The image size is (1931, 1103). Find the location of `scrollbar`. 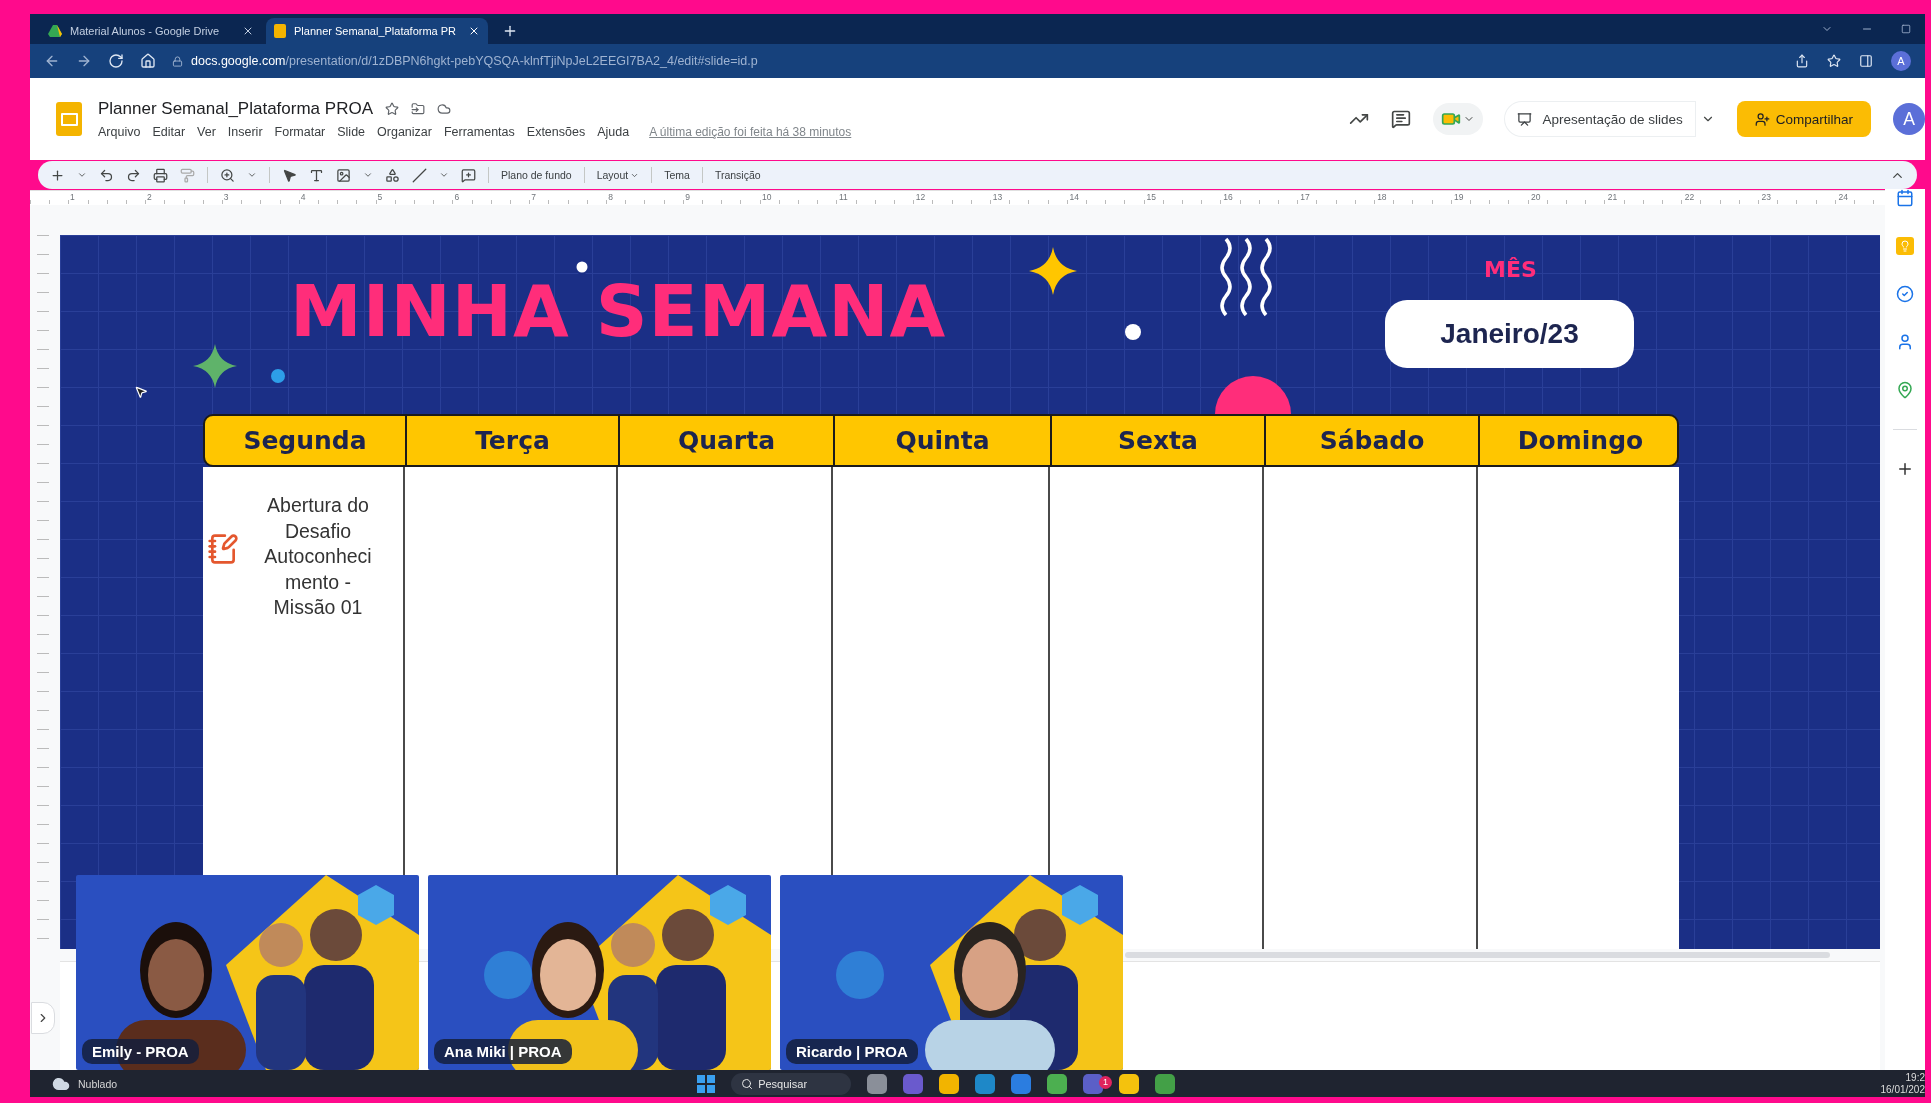

scrollbar is located at coordinates (1477, 955).